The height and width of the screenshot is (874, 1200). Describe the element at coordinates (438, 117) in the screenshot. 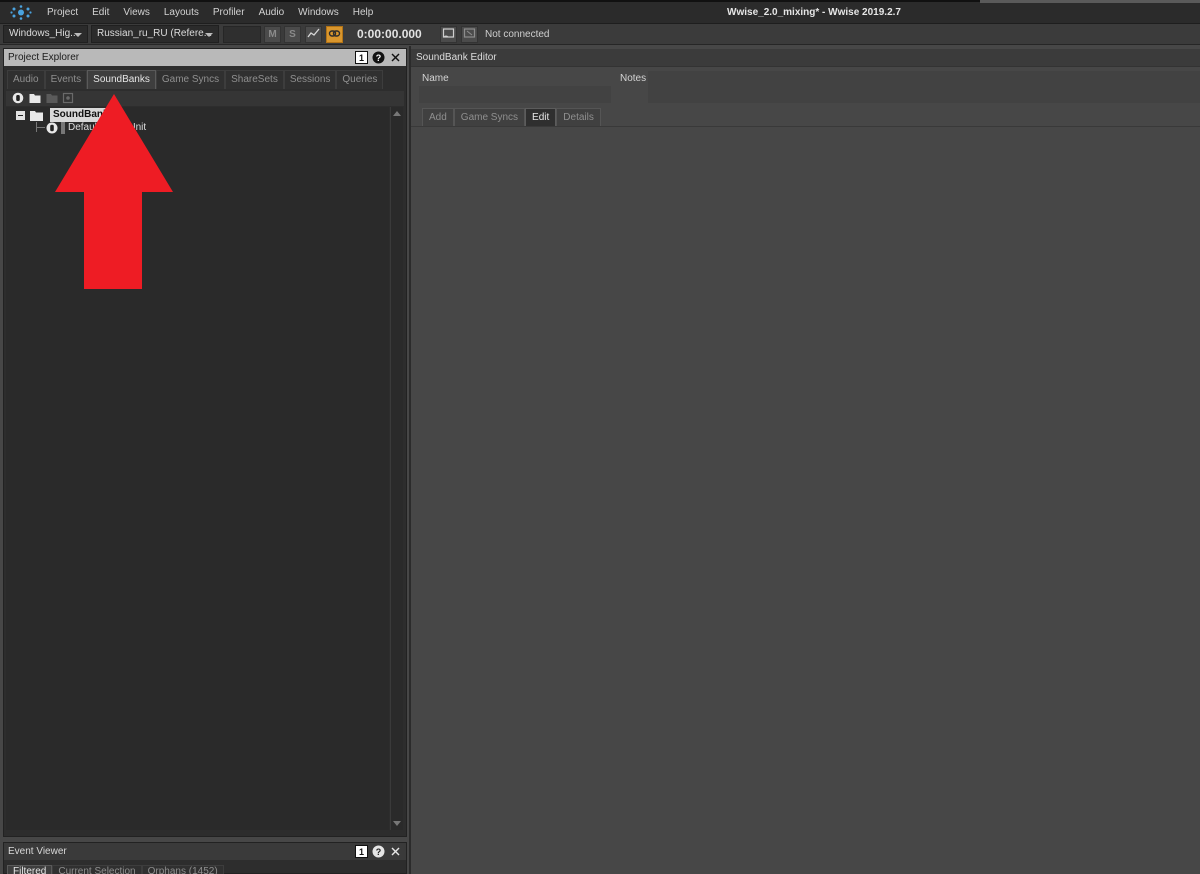

I see `tab-add: Add` at that location.